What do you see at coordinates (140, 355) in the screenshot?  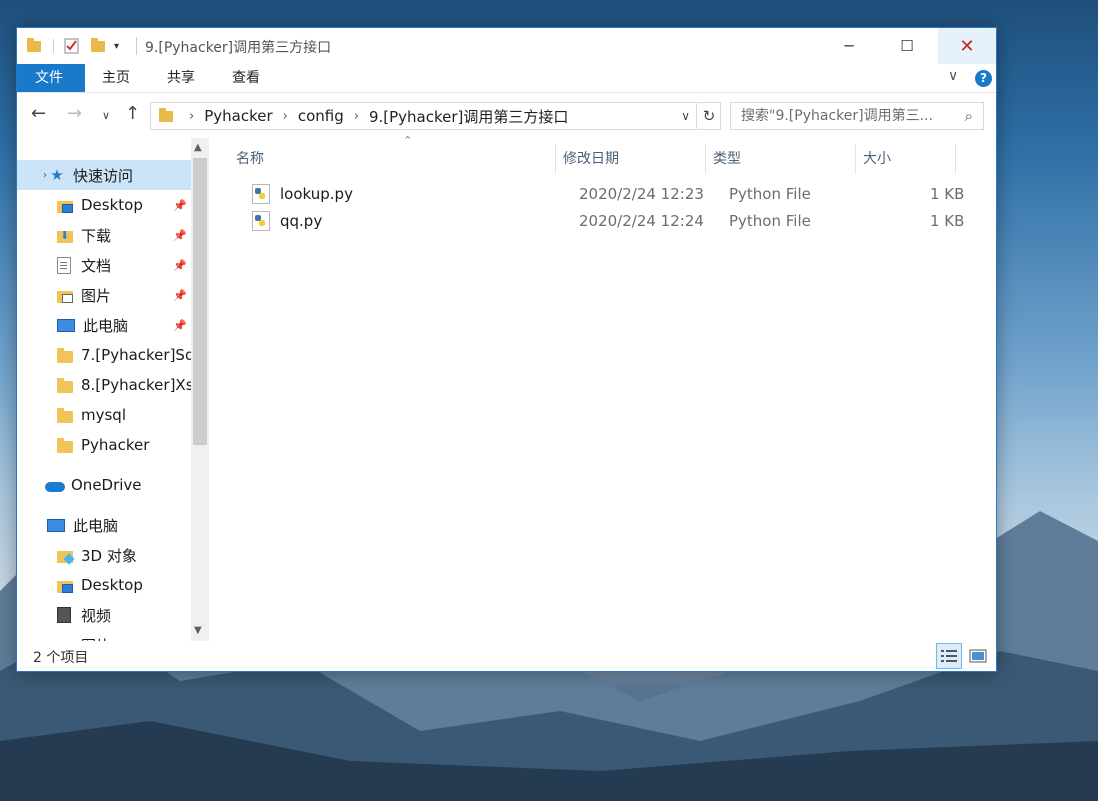 I see `nav-item-label: 7.[Pyhacker]Sql` at bounding box center [140, 355].